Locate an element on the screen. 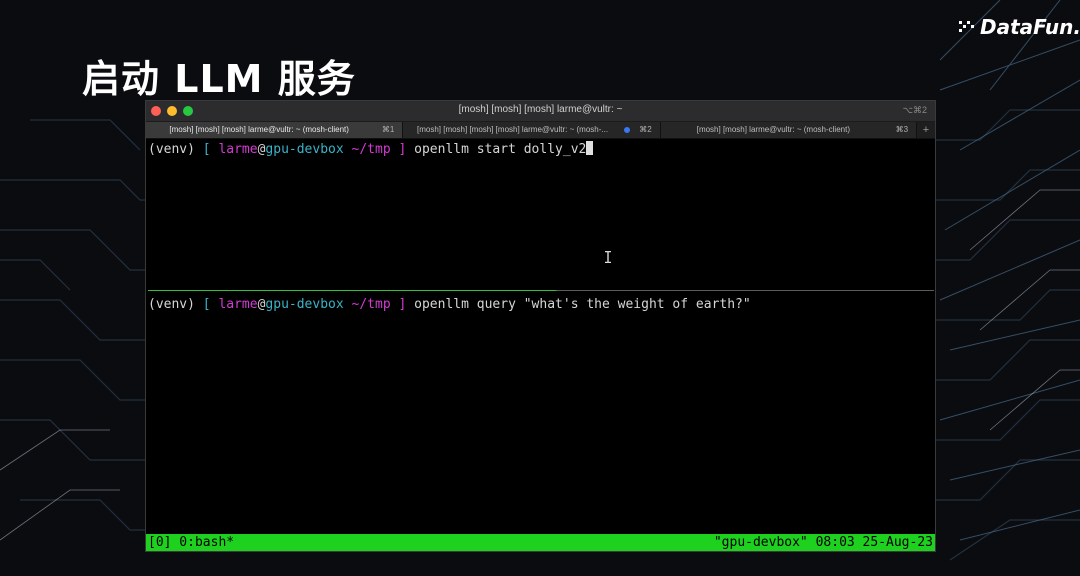 This screenshot has height=576, width=1080. window-shortcut: ⌥⌘2 is located at coordinates (914, 110).